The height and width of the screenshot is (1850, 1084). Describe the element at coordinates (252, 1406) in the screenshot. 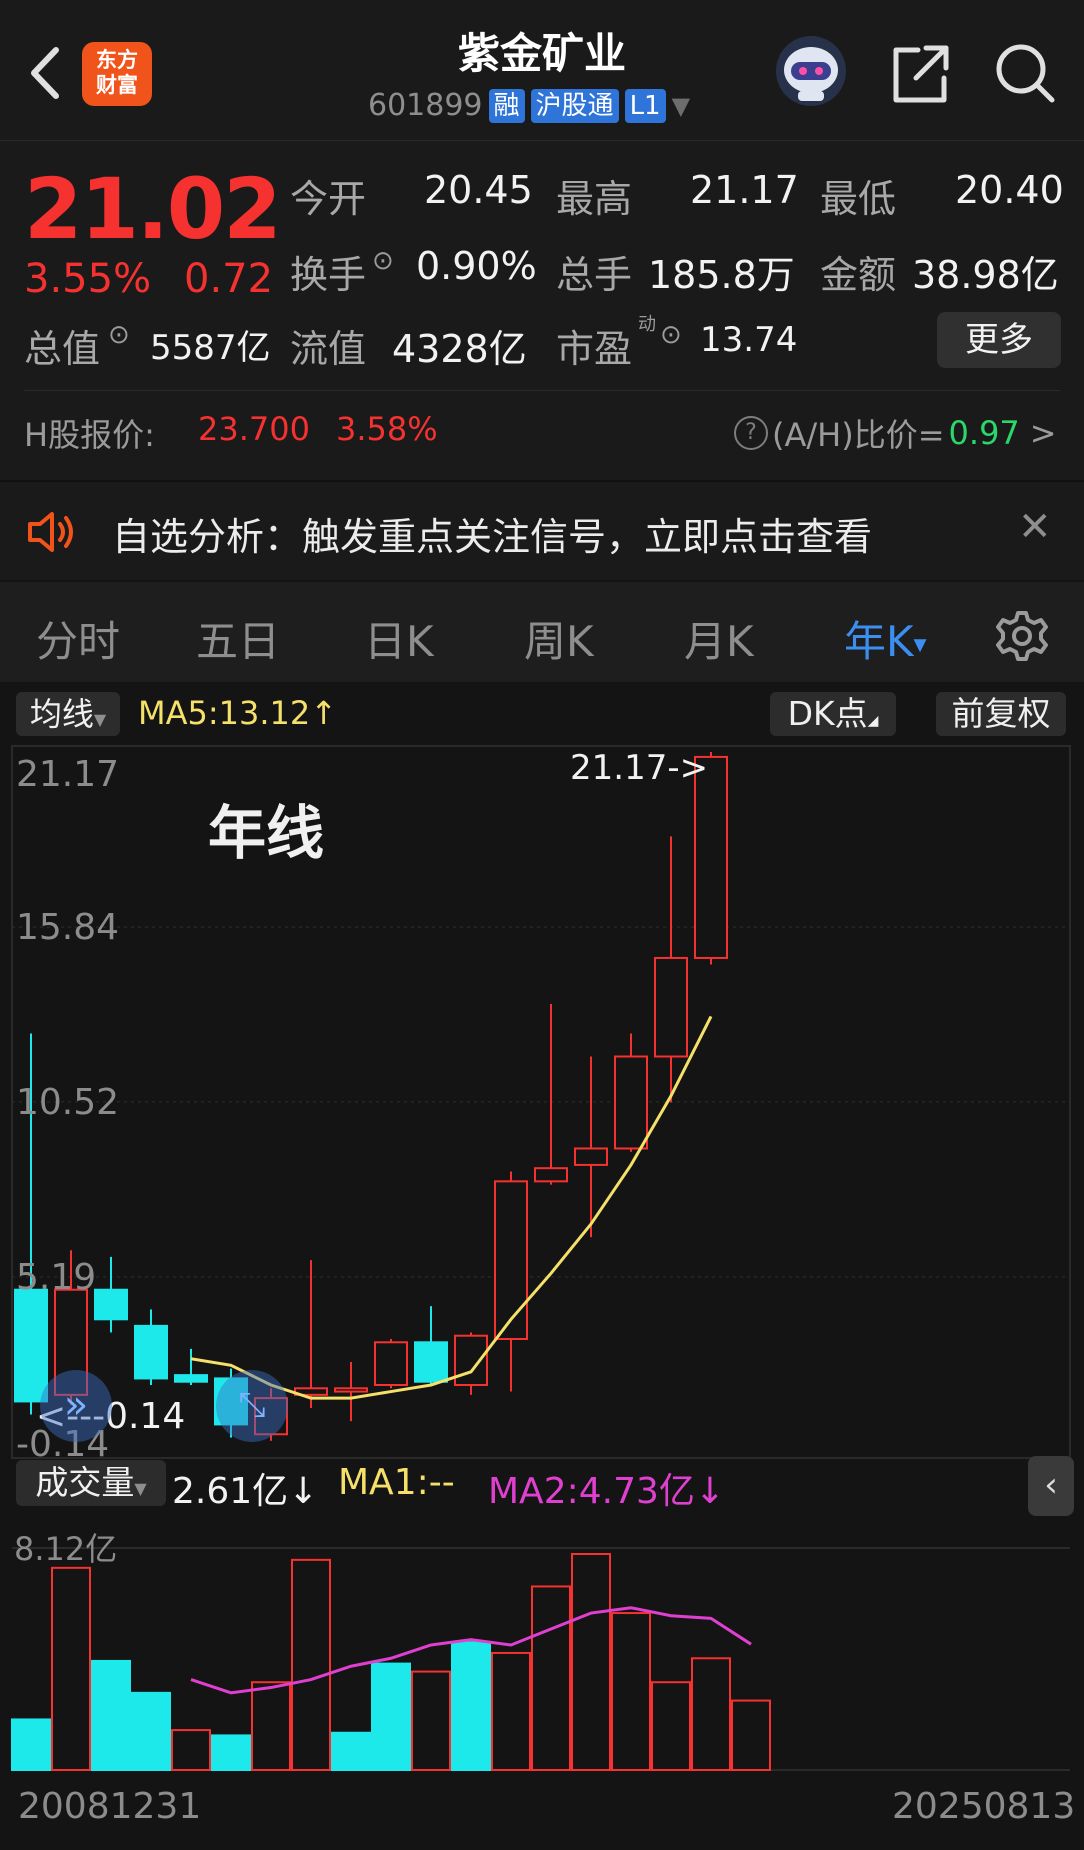

I see `expand-icon: ⤡` at that location.